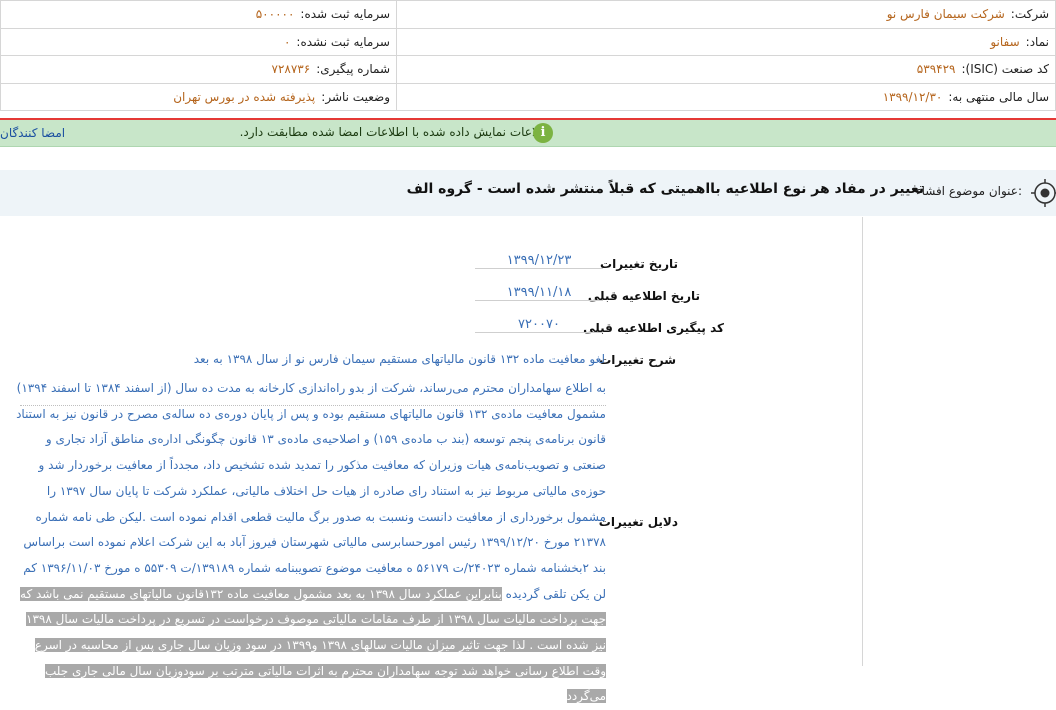 Image resolution: width=1056 pixels, height=710 pixels. Describe the element at coordinates (912, 96) in the screenshot. I see `fiscal-year-value: ۱۳۹۹/۱۲/۳۰` at that location.